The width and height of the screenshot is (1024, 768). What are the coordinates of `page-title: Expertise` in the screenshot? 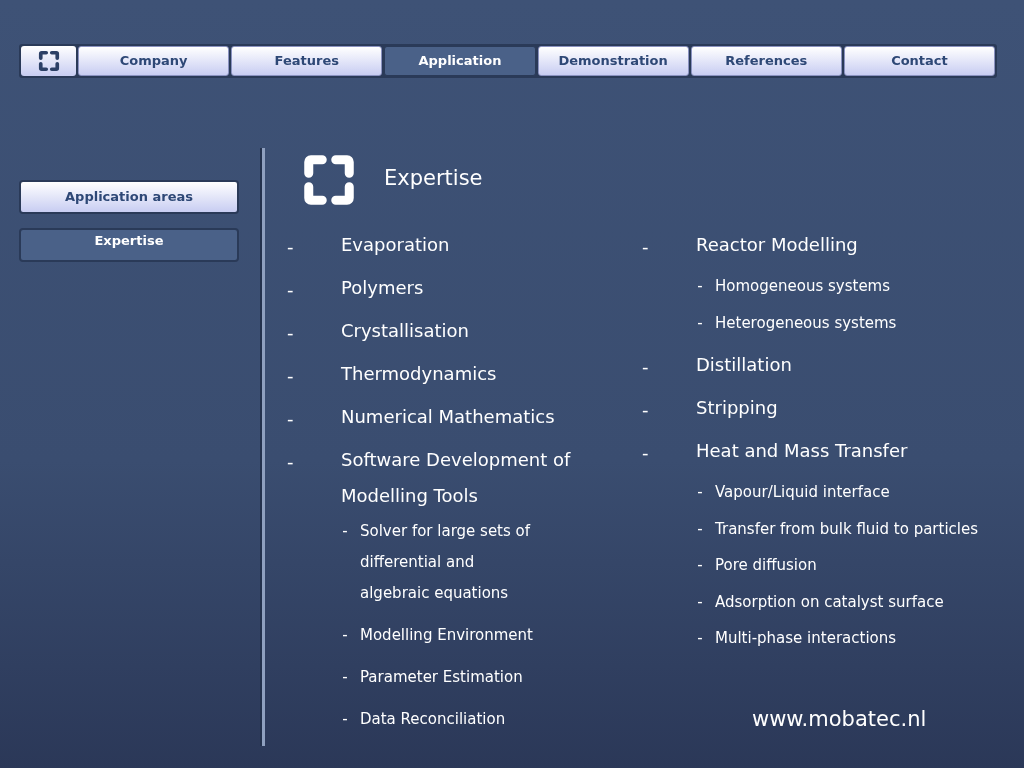 It's located at (433, 178).